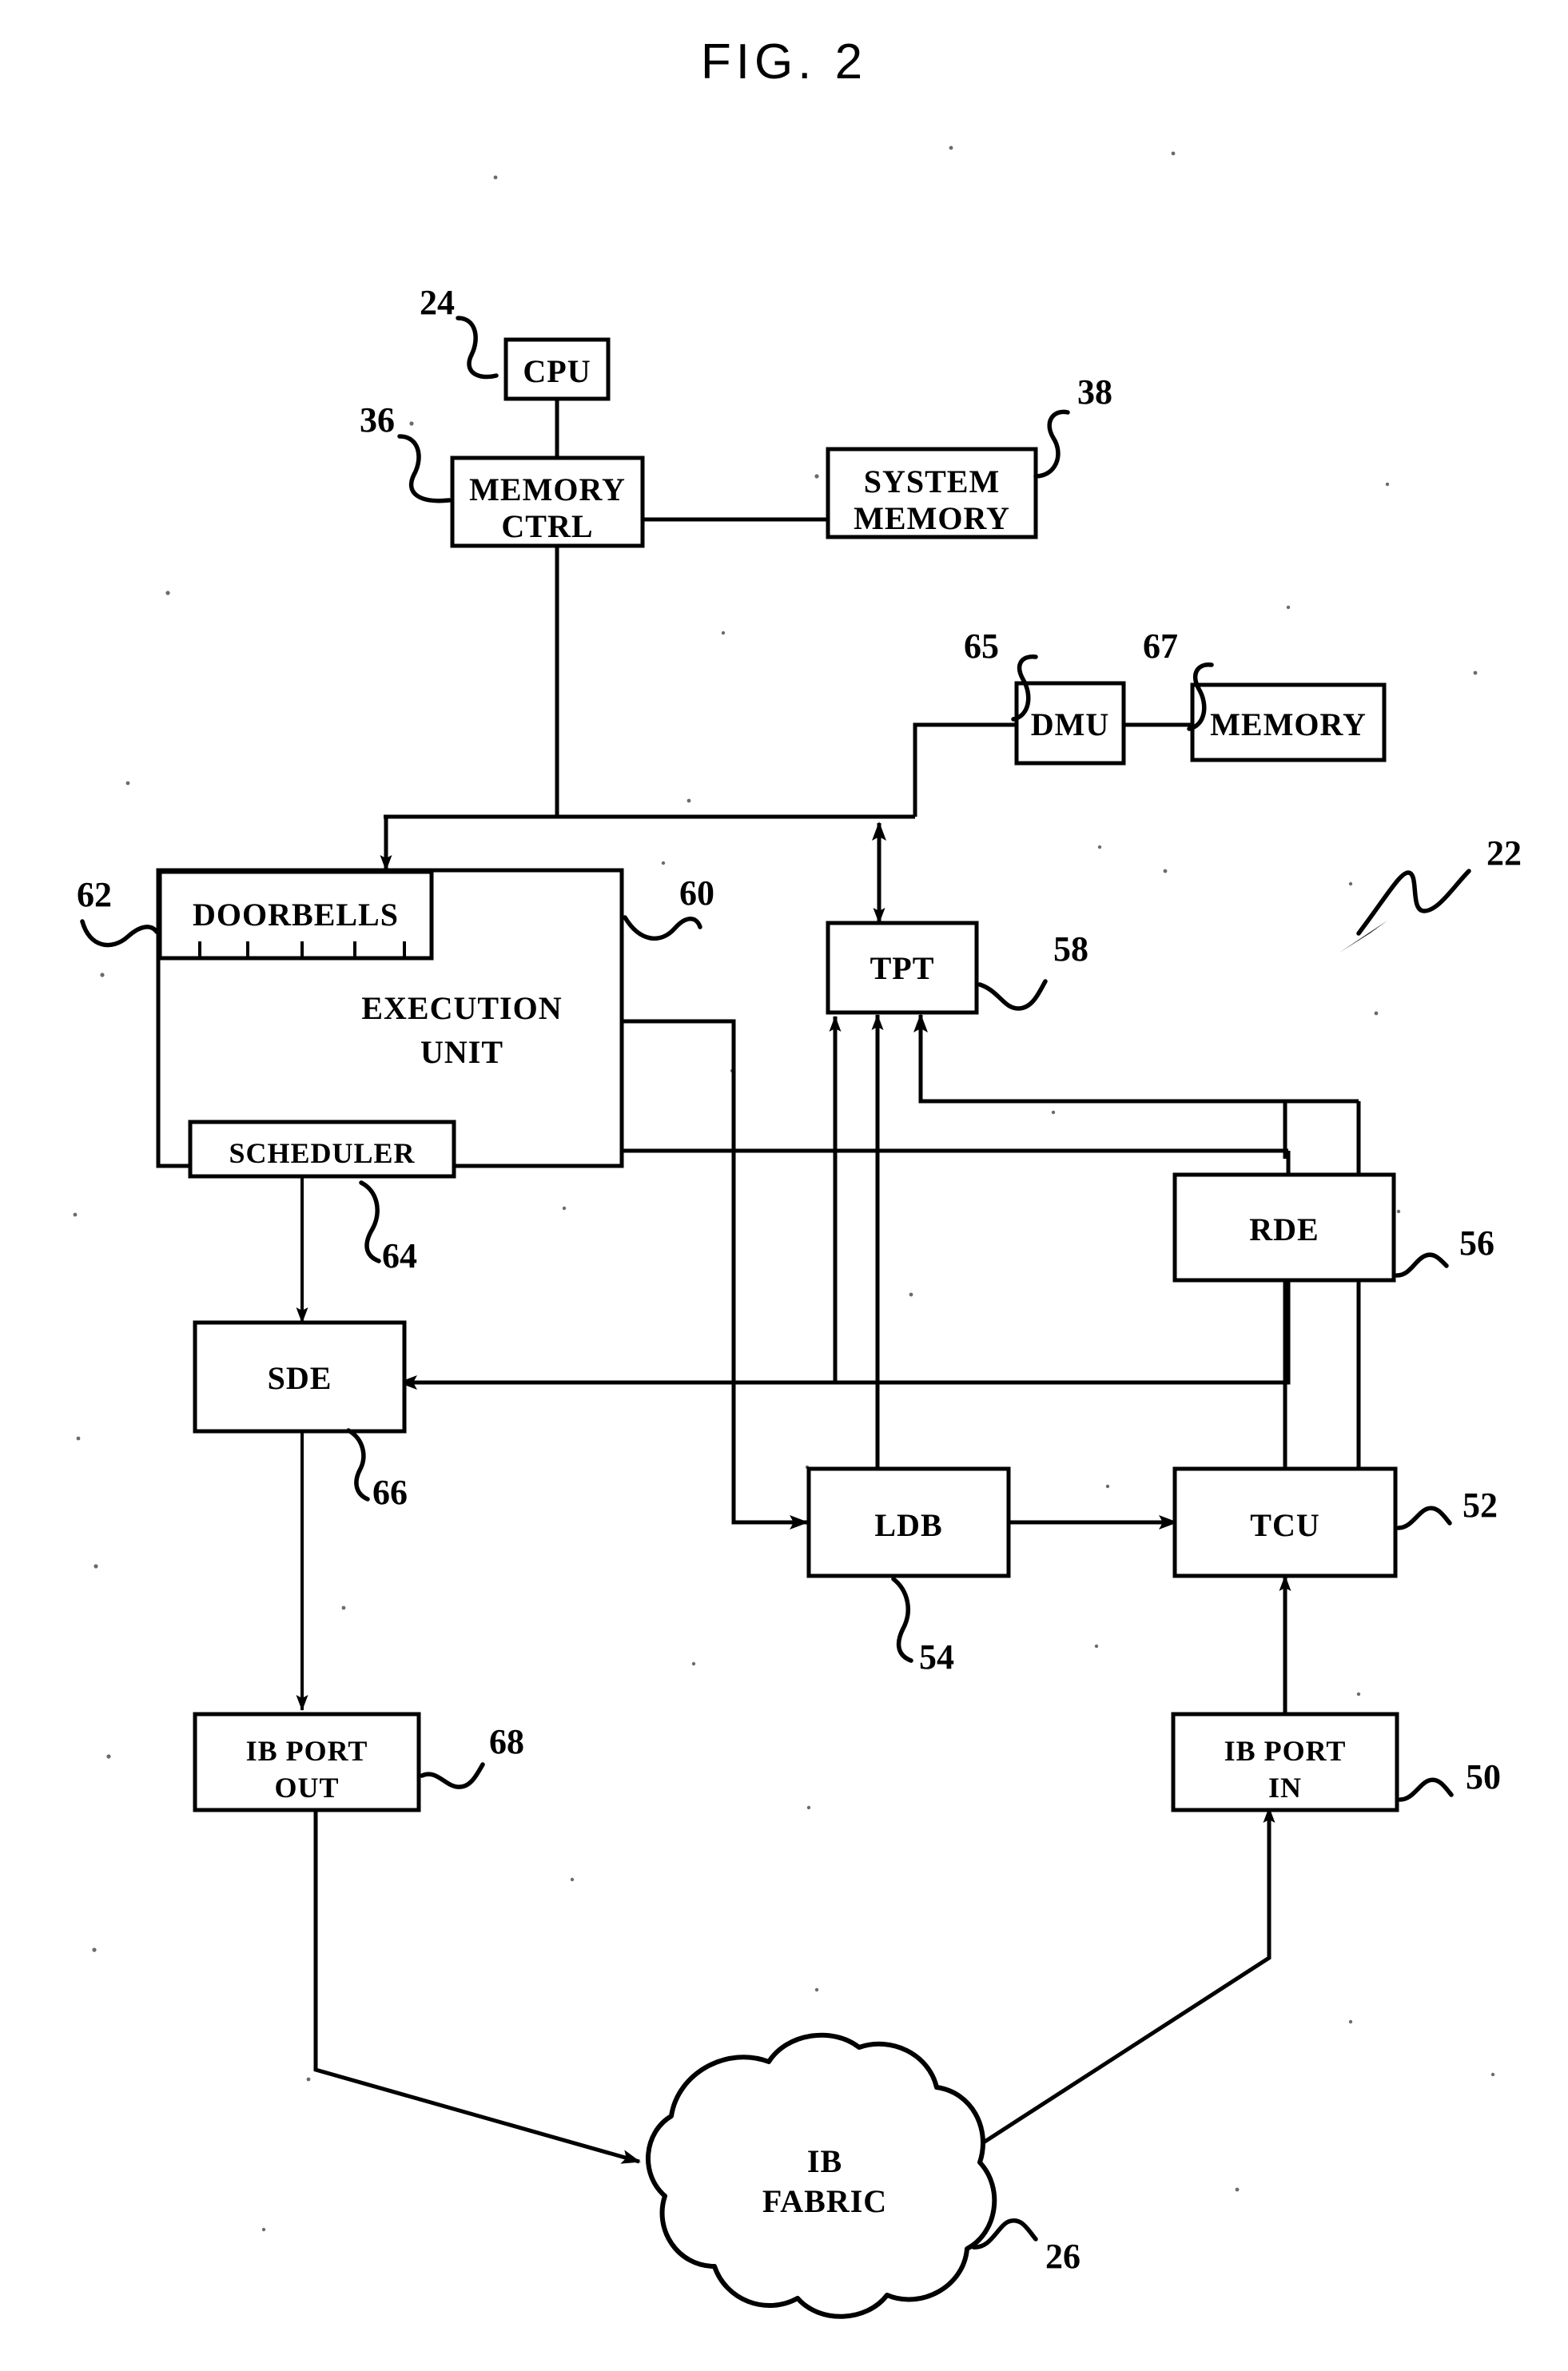 Image resolution: width=1568 pixels, height=2371 pixels. I want to click on block-tpt: TPT, so click(902, 968).